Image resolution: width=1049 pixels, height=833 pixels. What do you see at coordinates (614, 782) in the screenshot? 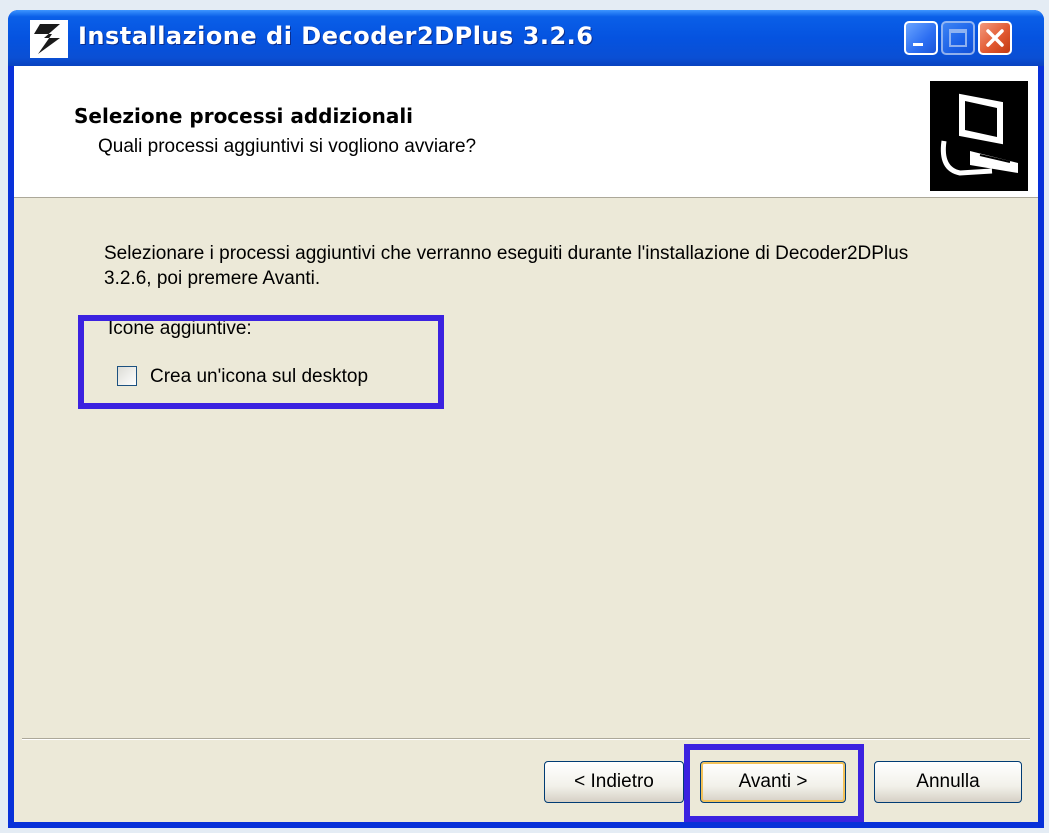
I see `back-button: < Indietro` at bounding box center [614, 782].